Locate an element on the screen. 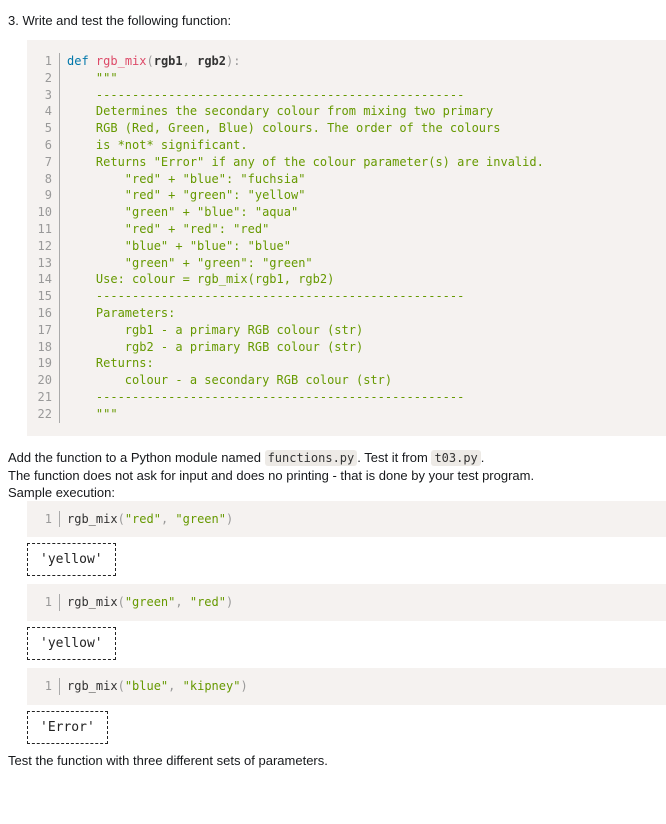 This screenshot has width=666, height=824. code-line: 17 rgb1 - a primary RGB colour (str) is located at coordinates (346, 330).